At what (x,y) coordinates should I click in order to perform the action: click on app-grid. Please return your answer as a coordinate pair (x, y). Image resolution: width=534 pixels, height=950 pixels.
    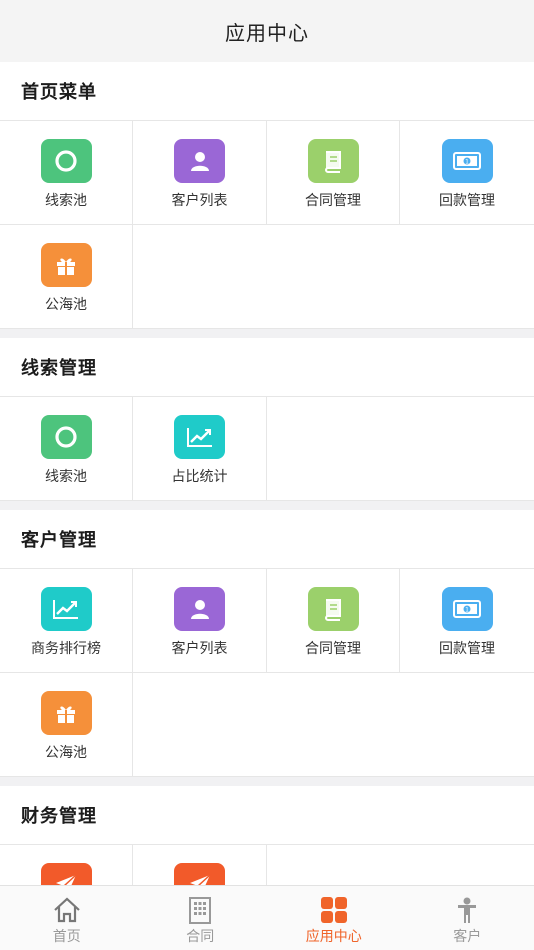
    Looking at the image, I should click on (267, 864).